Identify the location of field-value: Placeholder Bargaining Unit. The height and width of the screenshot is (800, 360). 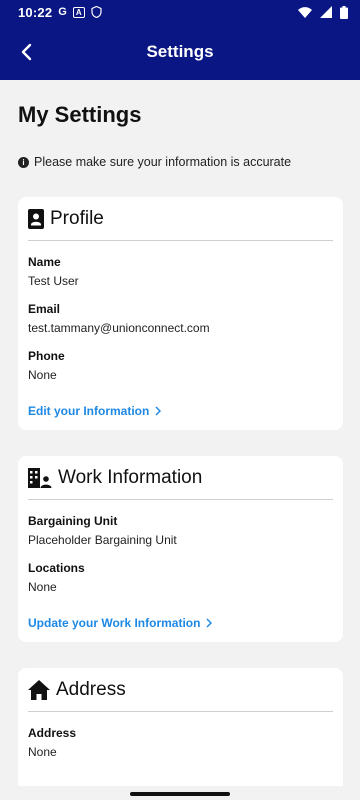
(102, 540).